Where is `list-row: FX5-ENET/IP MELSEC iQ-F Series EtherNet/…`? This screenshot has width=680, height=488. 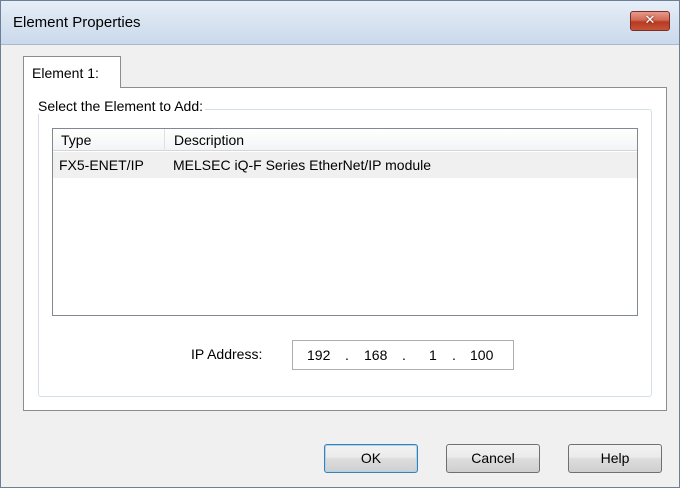
list-row: FX5-ENET/IP MELSEC iQ-F Series EtherNet/… is located at coordinates (345, 165).